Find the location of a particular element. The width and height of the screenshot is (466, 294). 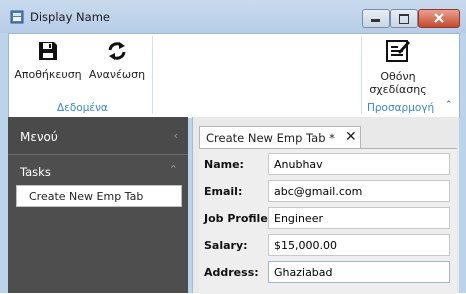

form-row-job-profile: Job Profile: Engineer is located at coordinates (328, 218).